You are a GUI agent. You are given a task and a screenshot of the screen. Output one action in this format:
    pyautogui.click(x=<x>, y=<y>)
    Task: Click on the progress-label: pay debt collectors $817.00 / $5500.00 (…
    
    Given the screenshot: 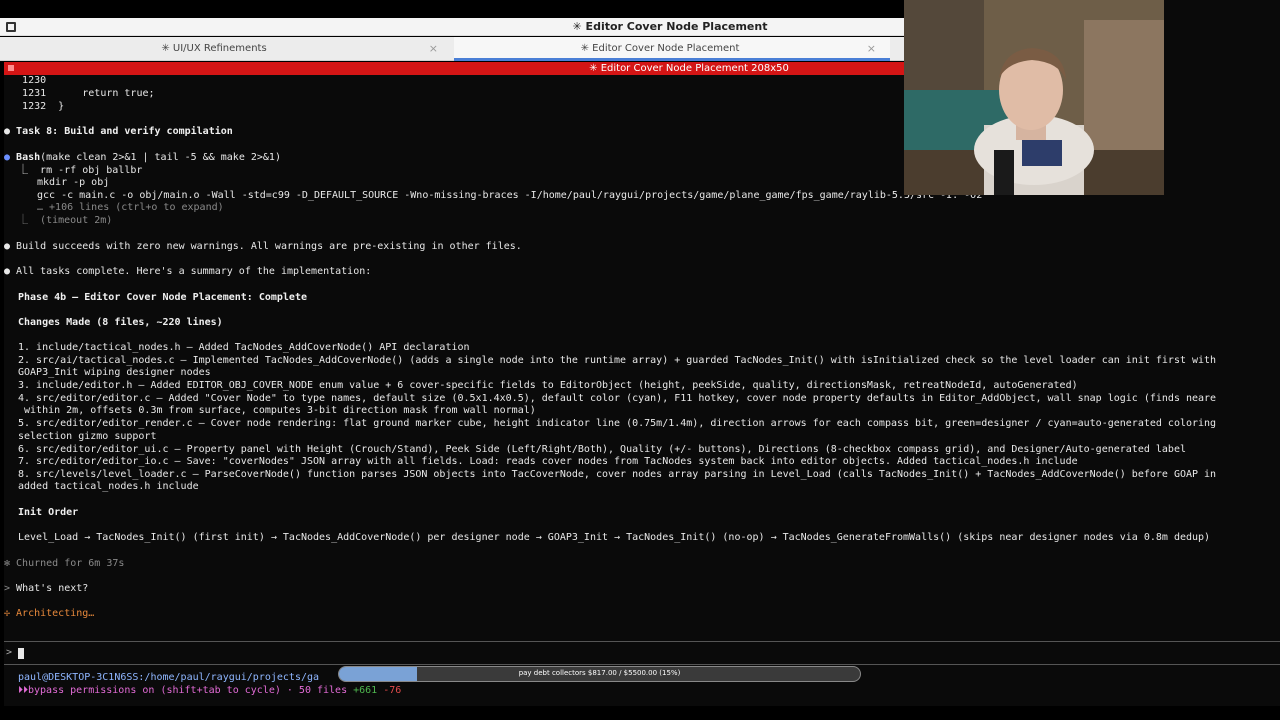 What is the action you would take?
    pyautogui.click(x=599, y=673)
    